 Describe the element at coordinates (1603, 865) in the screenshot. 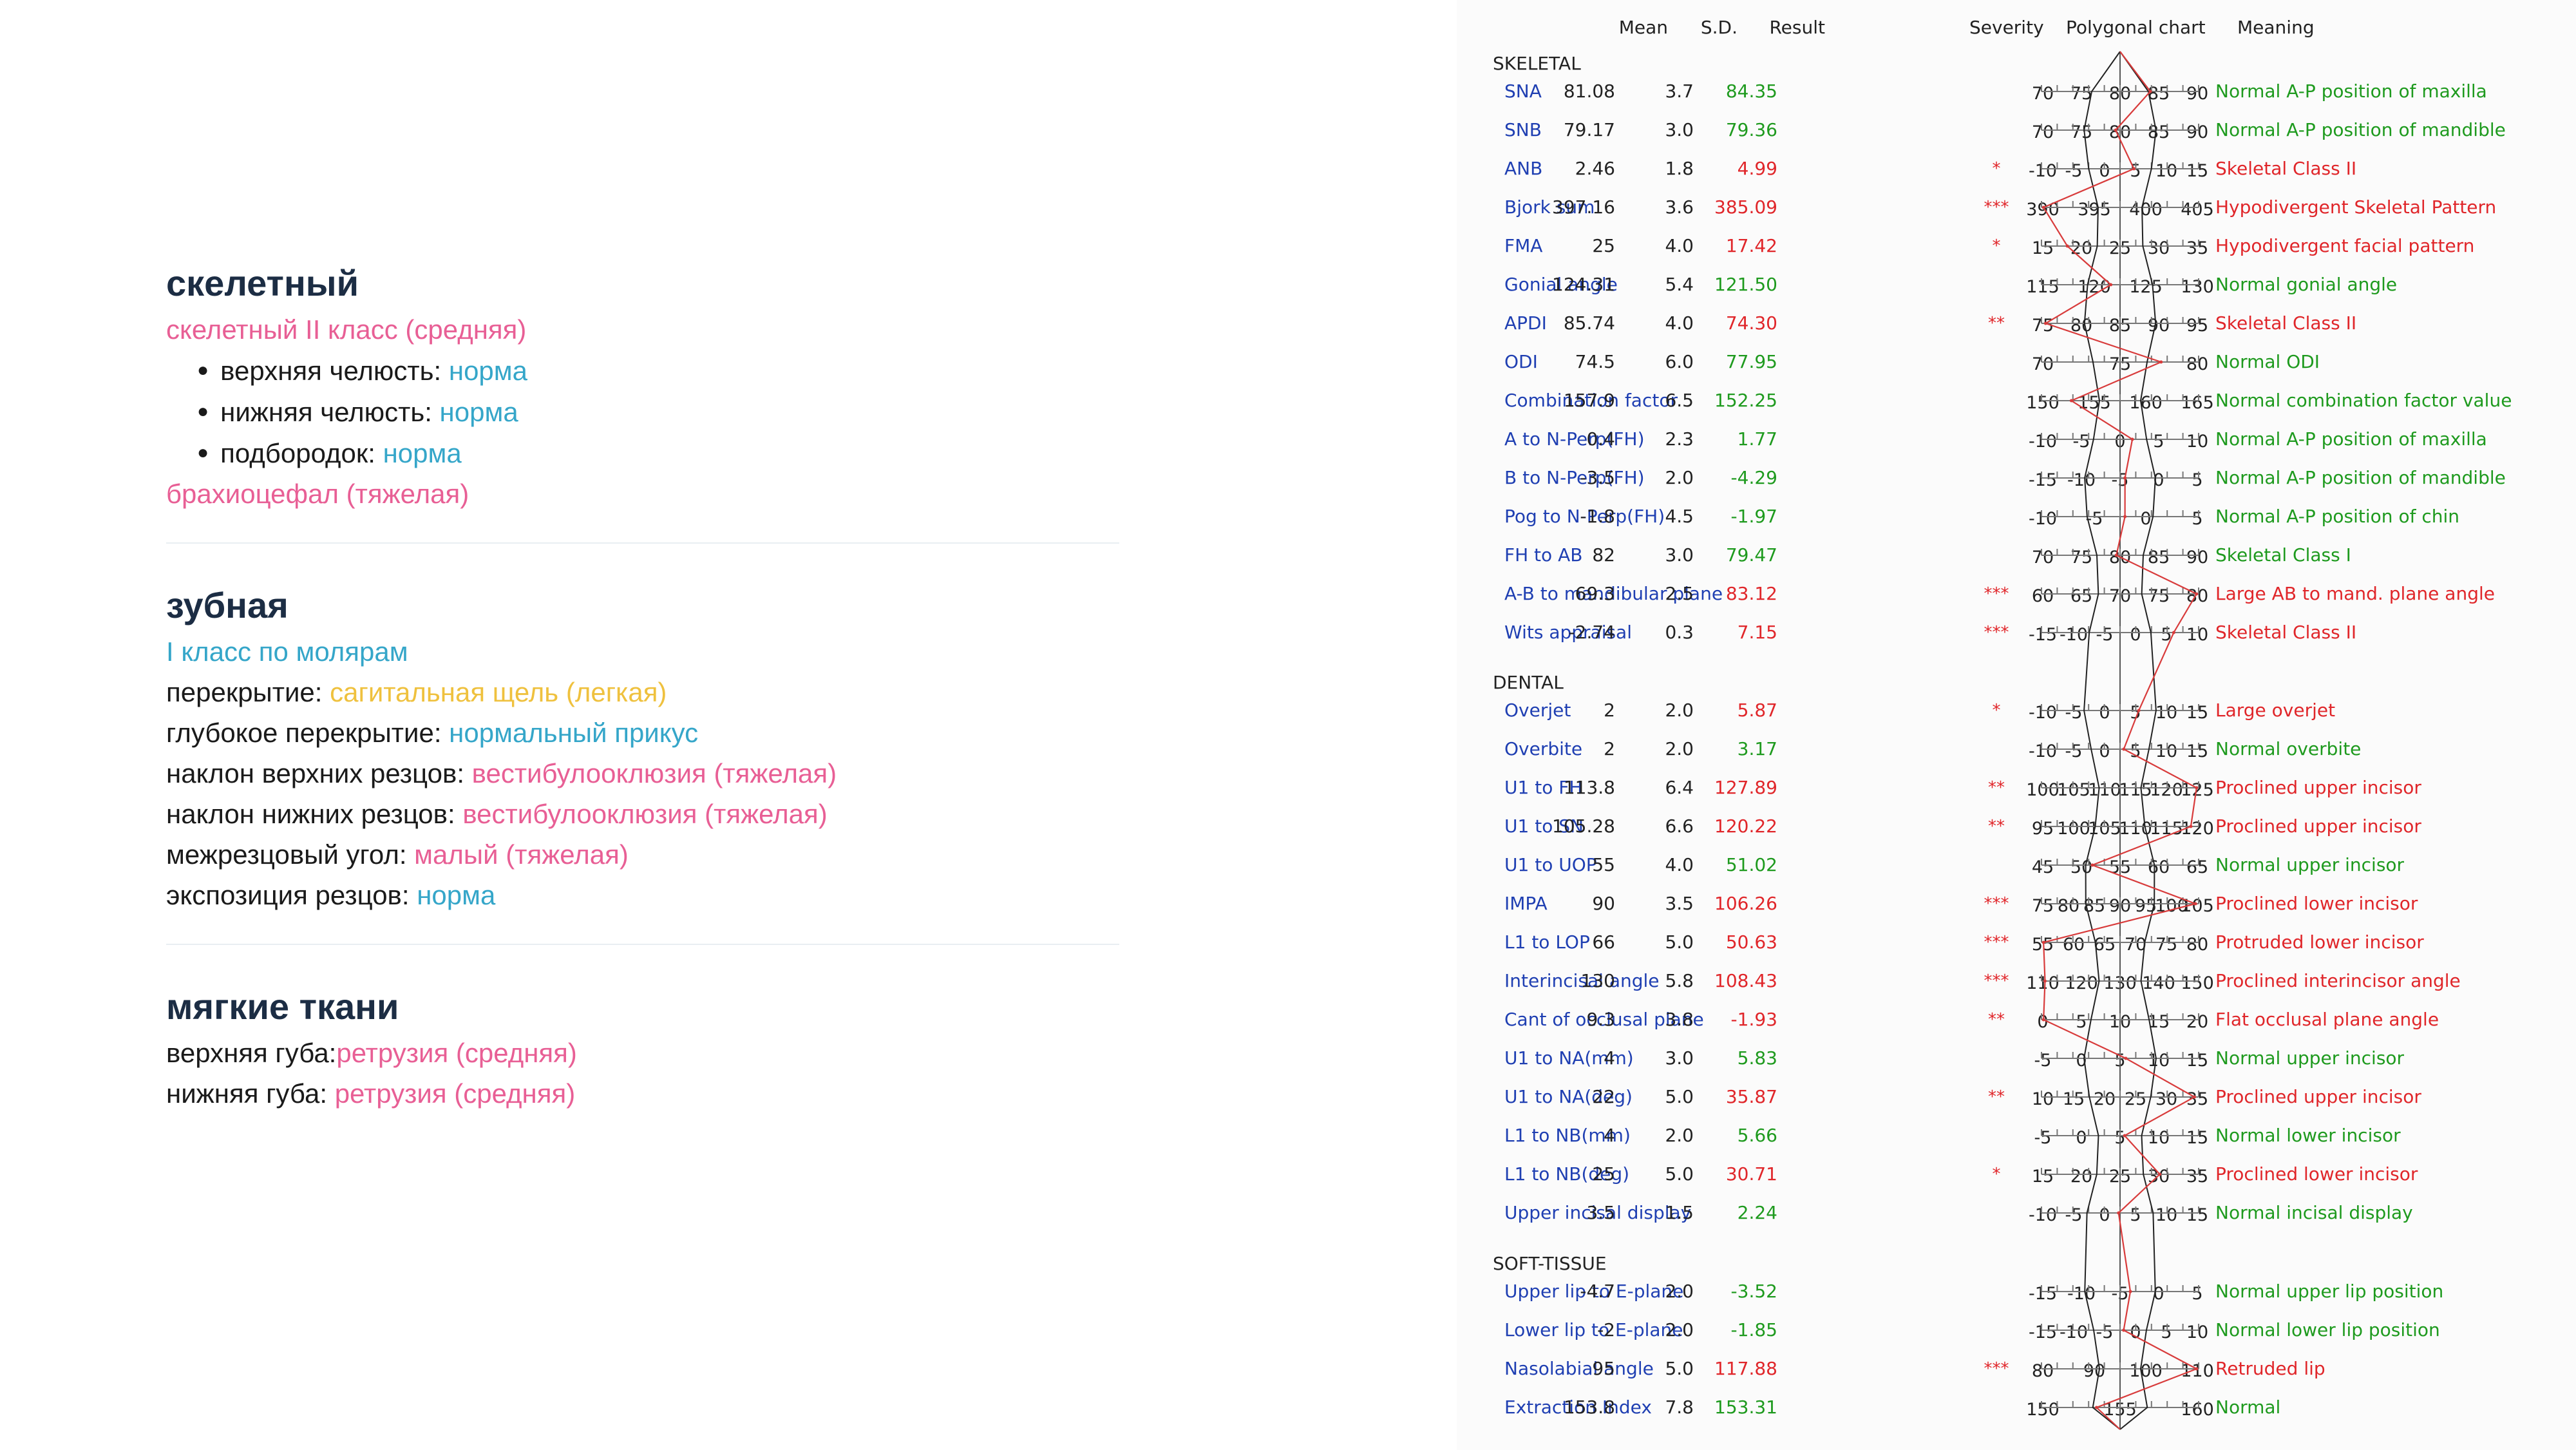

I see `measurement-mean: 55` at that location.